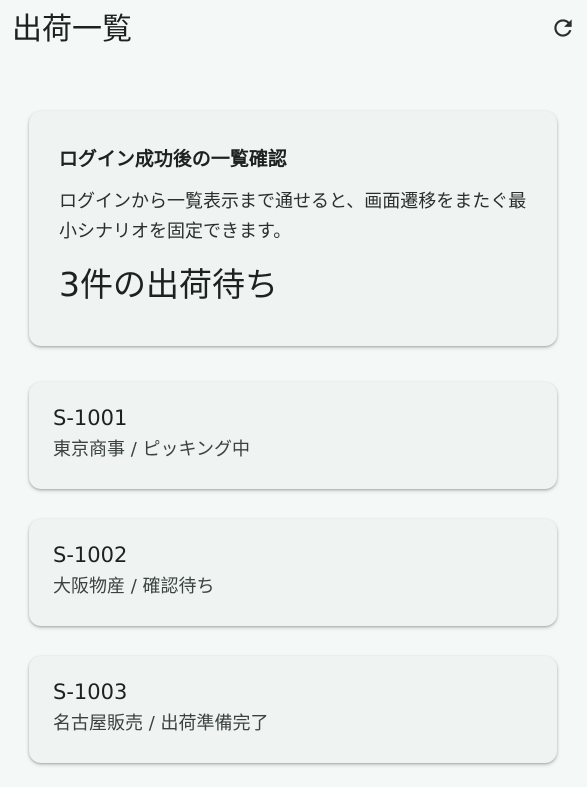 The width and height of the screenshot is (587, 787). Describe the element at coordinates (90, 418) in the screenshot. I see `shipment-id: S-1001` at that location.